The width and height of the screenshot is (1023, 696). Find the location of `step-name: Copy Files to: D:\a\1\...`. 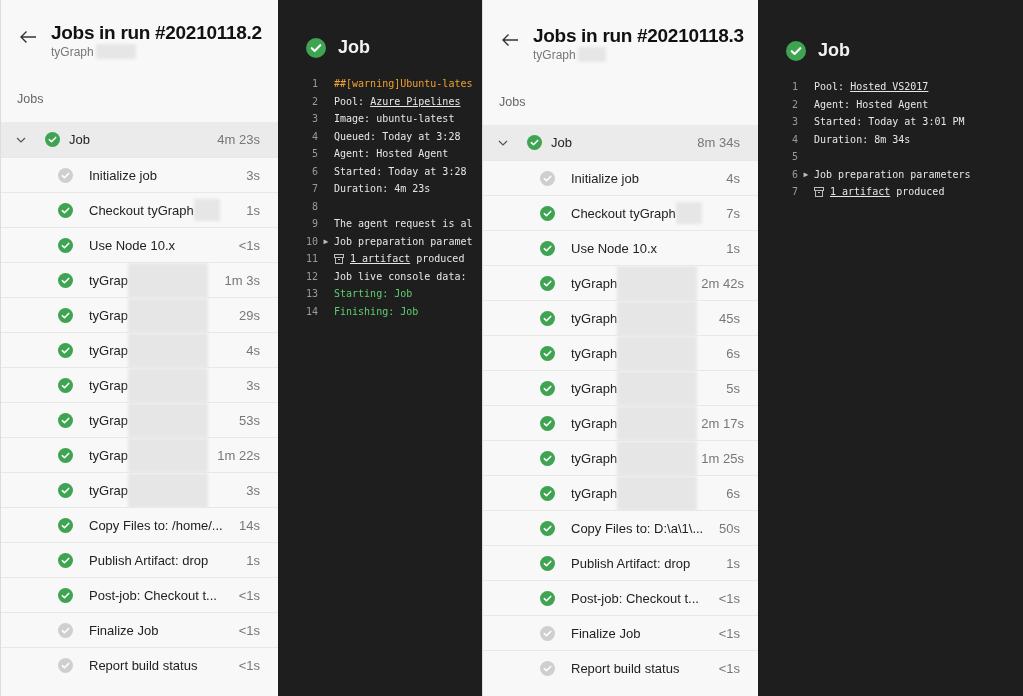

step-name: Copy Files to: D:\a\1\... is located at coordinates (637, 528).